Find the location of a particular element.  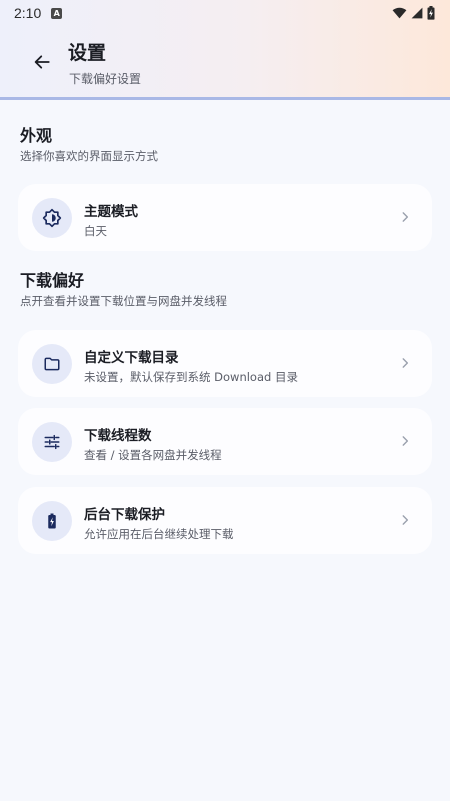

cell-signal-icon is located at coordinates (417, 13).